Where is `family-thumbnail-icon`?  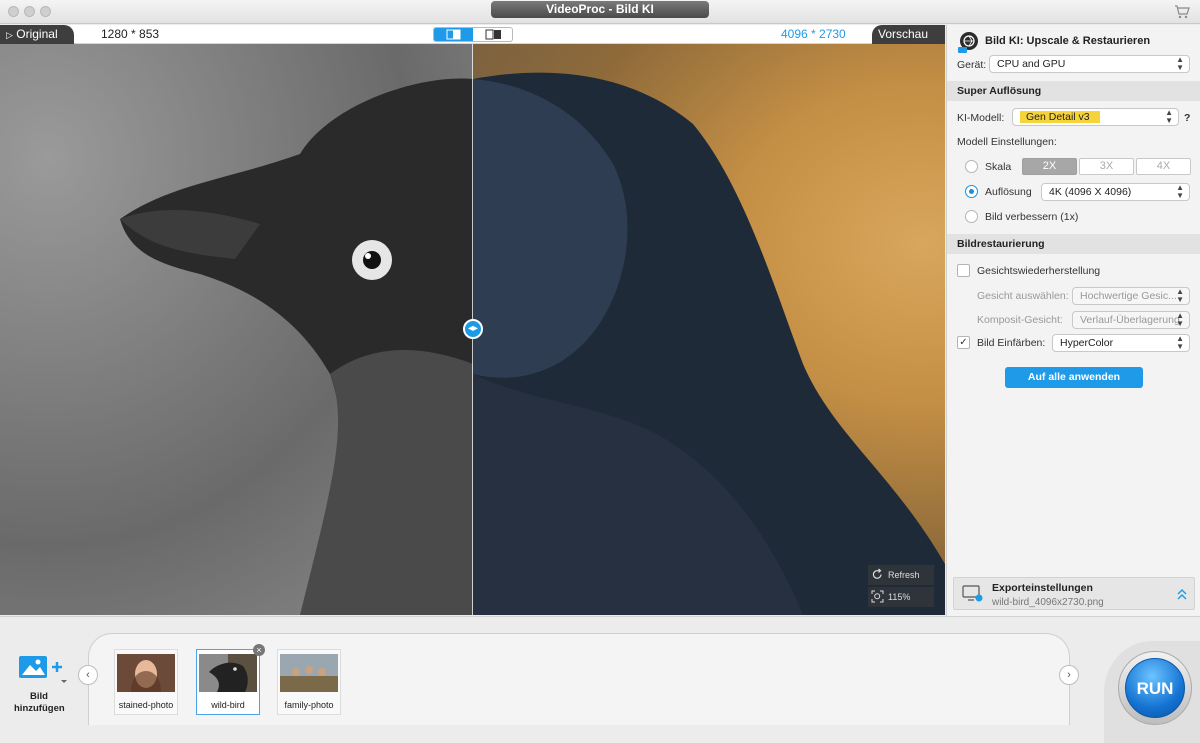 family-thumbnail-icon is located at coordinates (309, 673).